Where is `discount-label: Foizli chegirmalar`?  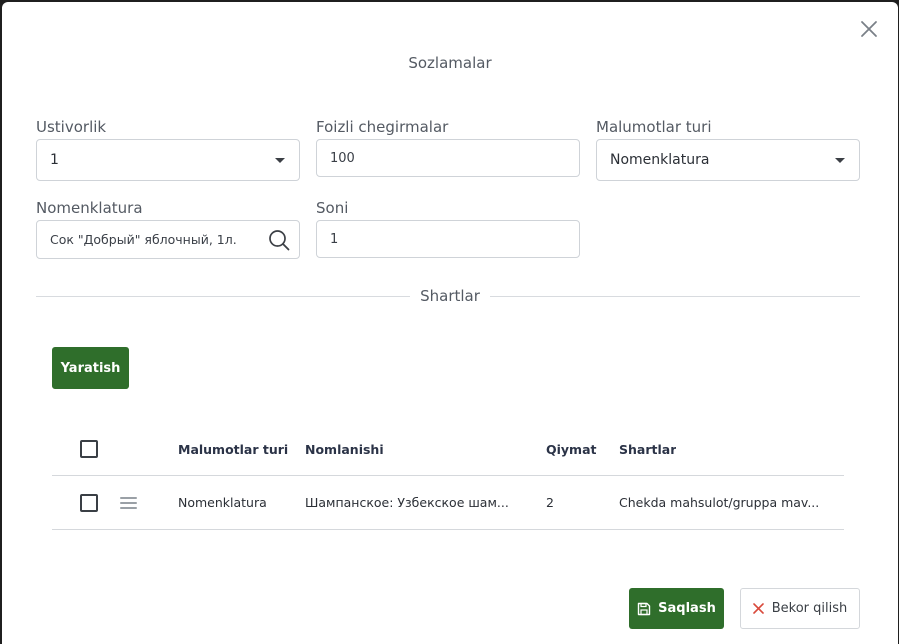 discount-label: Foizli chegirmalar is located at coordinates (382, 127).